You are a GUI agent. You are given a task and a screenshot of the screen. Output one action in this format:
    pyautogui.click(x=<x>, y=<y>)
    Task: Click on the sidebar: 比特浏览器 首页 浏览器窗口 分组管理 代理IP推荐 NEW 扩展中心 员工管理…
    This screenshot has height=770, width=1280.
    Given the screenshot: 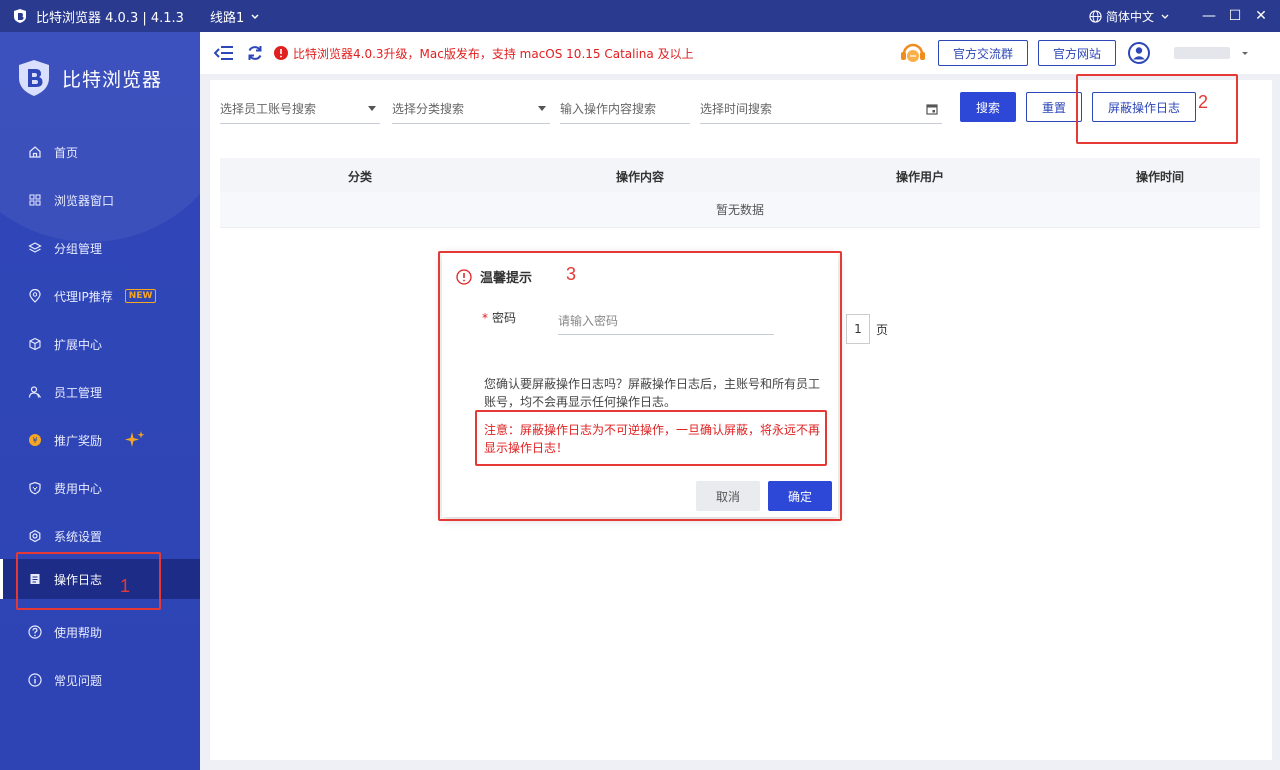 What is the action you would take?
    pyautogui.click(x=100, y=401)
    